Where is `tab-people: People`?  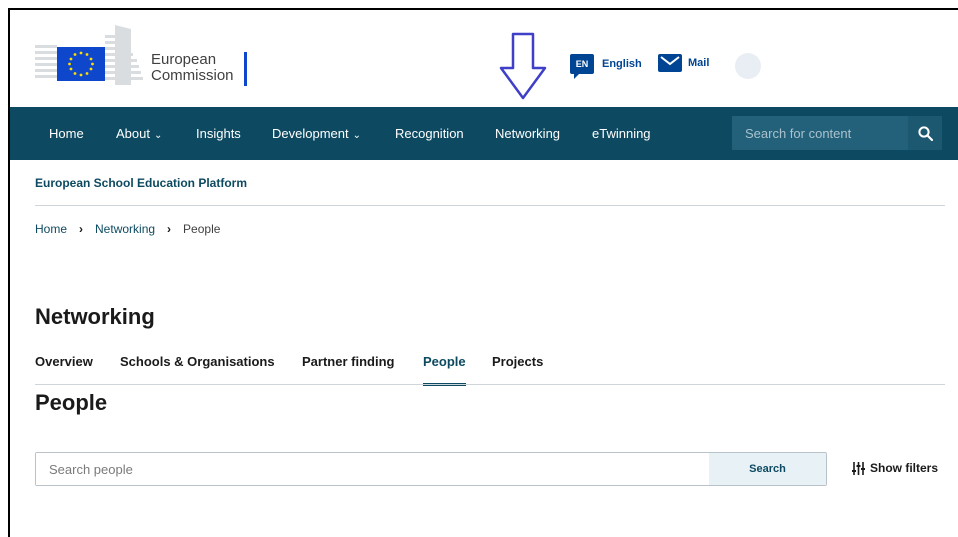 tab-people: People is located at coordinates (444, 370).